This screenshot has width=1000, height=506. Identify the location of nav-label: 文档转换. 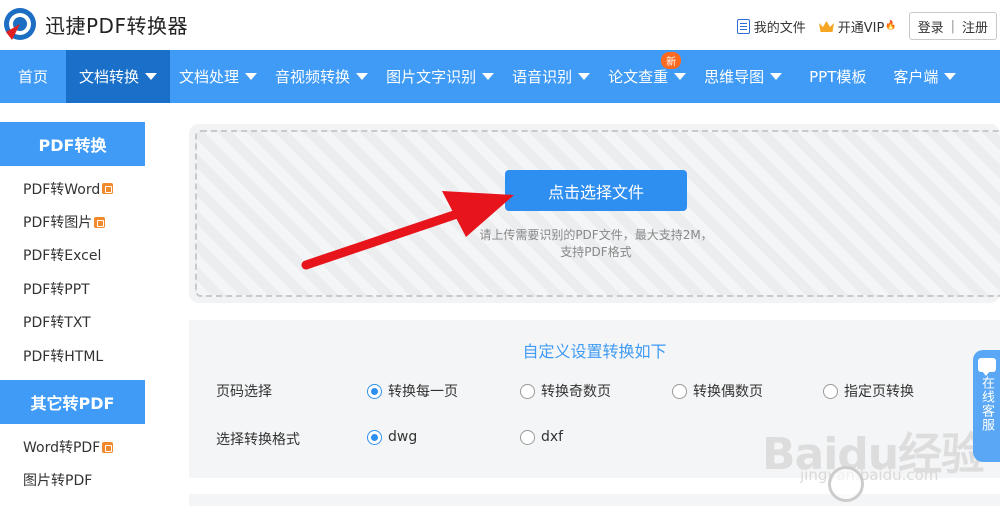
(109, 77).